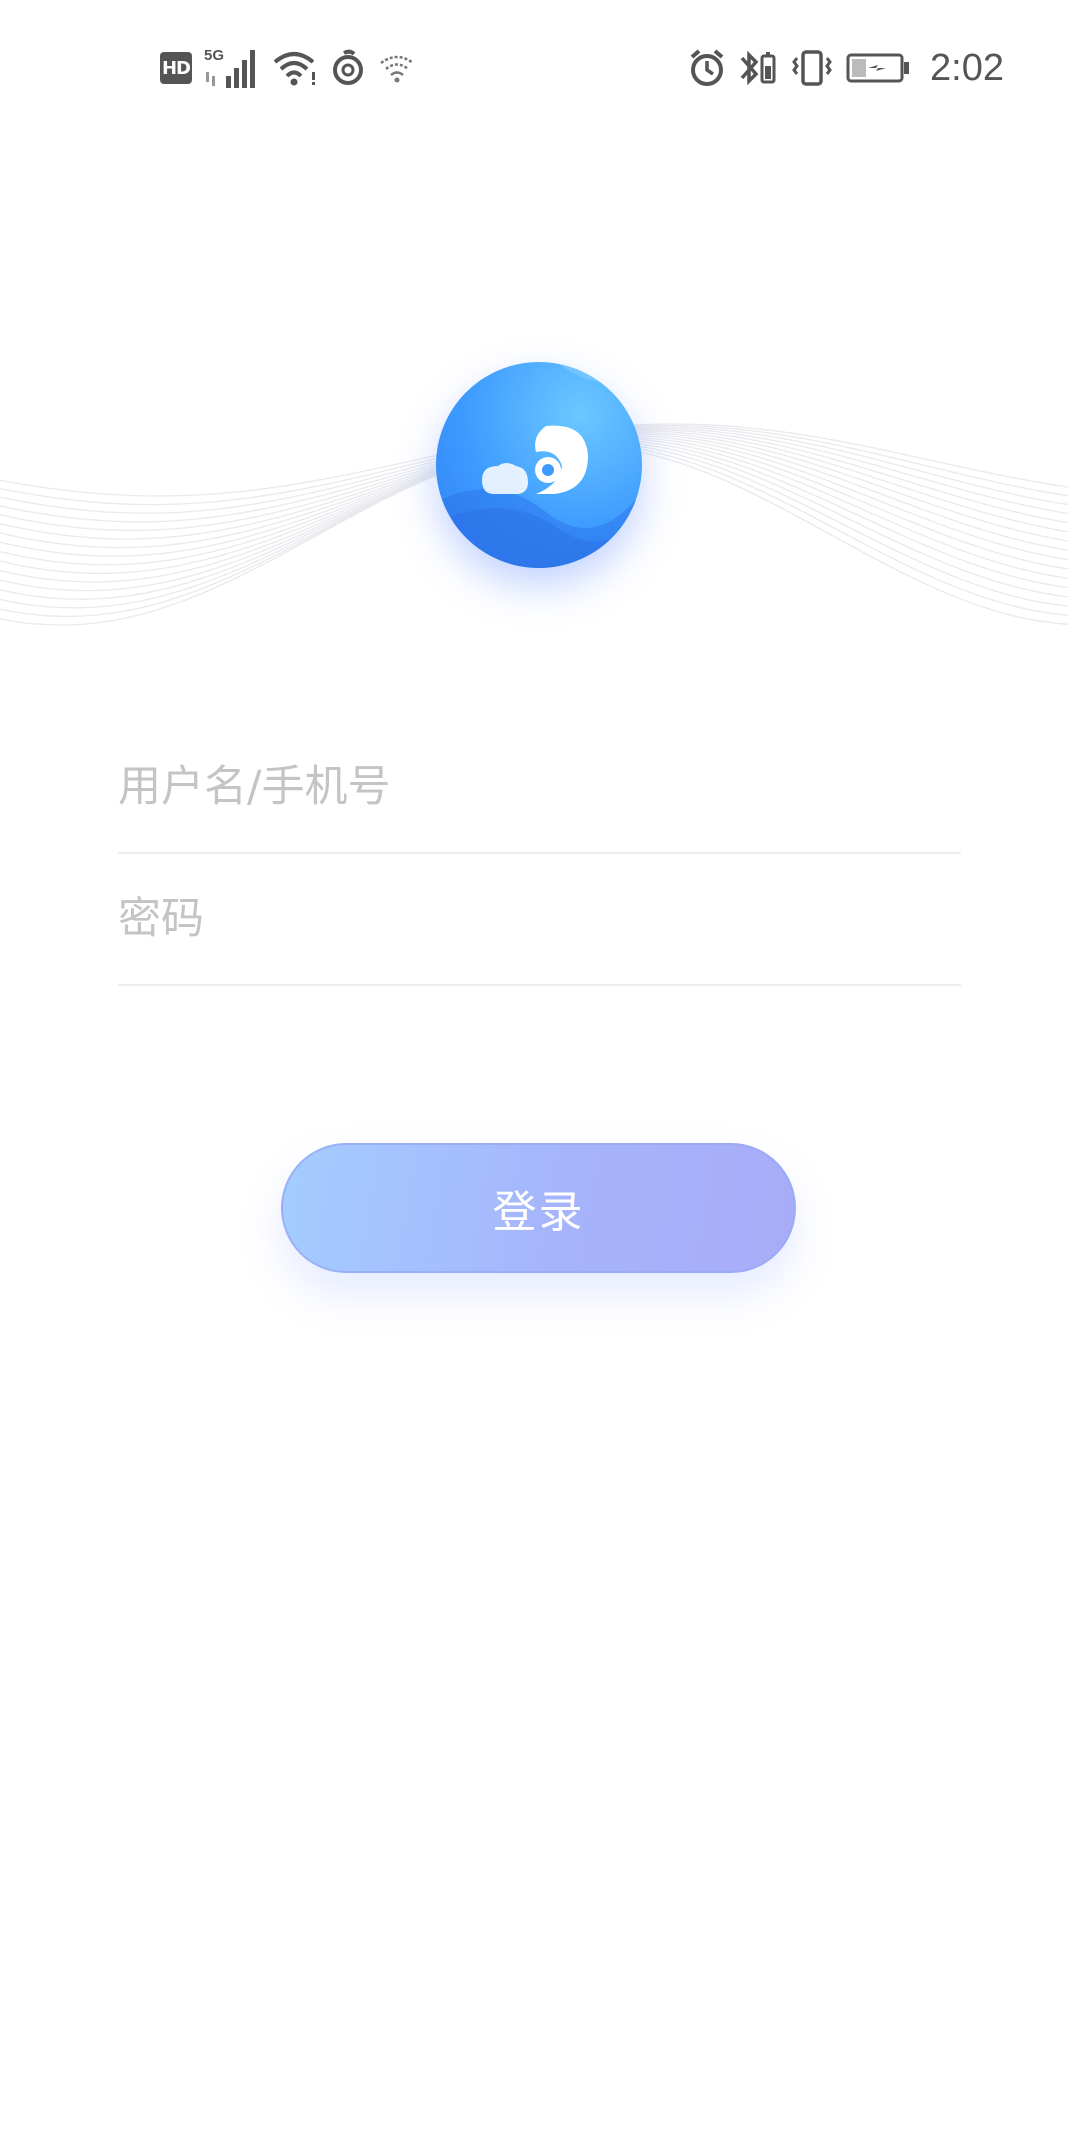 The height and width of the screenshot is (2153, 1079). I want to click on login-button-label: 登录, so click(538, 1212).